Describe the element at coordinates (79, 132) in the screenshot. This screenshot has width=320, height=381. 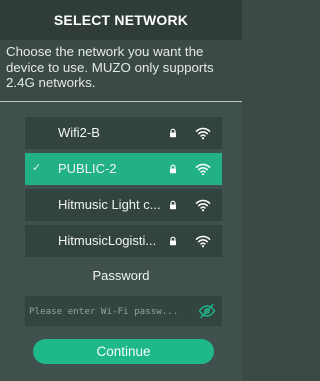
I see `network-ssid: Wifi2-B` at that location.